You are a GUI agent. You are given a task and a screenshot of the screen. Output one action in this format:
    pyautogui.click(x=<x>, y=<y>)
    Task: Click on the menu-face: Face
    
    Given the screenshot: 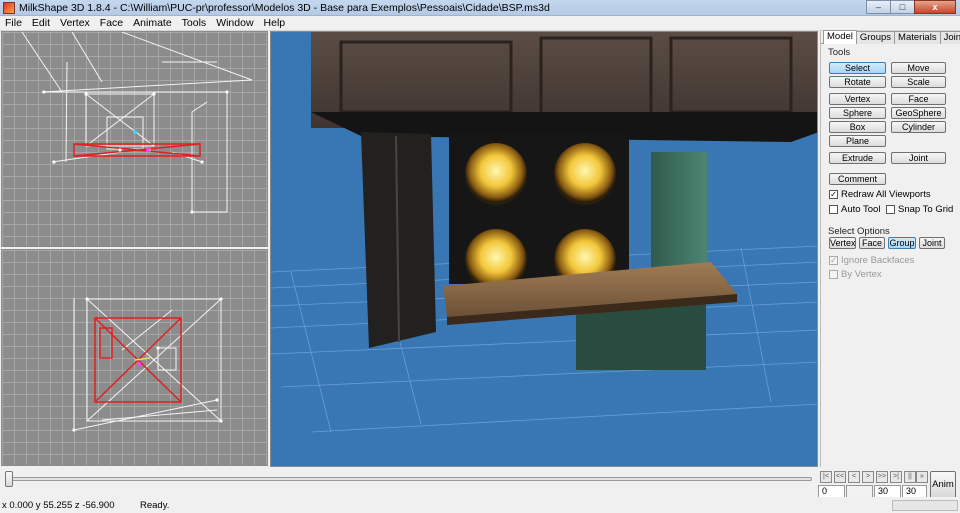 What is the action you would take?
    pyautogui.click(x=111, y=23)
    